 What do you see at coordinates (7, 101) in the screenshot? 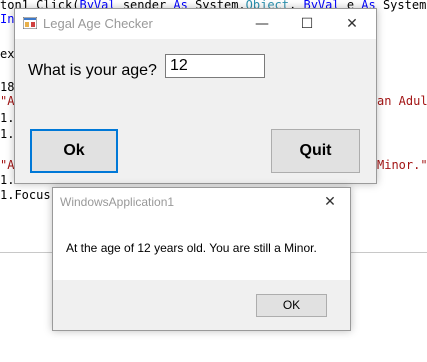
I see `code-line-5: "A` at bounding box center [7, 101].